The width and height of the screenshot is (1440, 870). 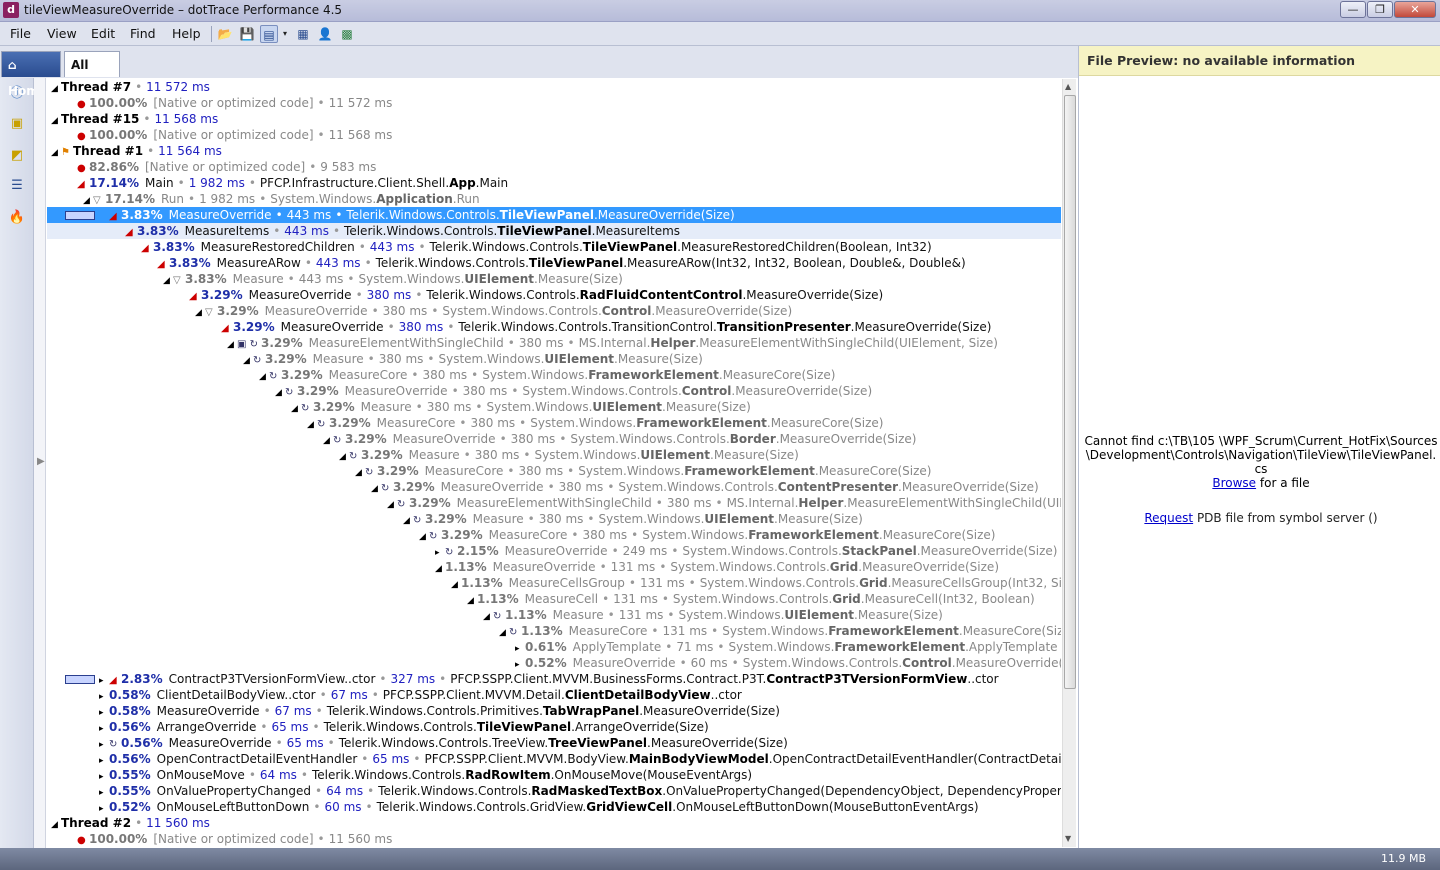 I want to click on save-icon: 💾, so click(x=247, y=34).